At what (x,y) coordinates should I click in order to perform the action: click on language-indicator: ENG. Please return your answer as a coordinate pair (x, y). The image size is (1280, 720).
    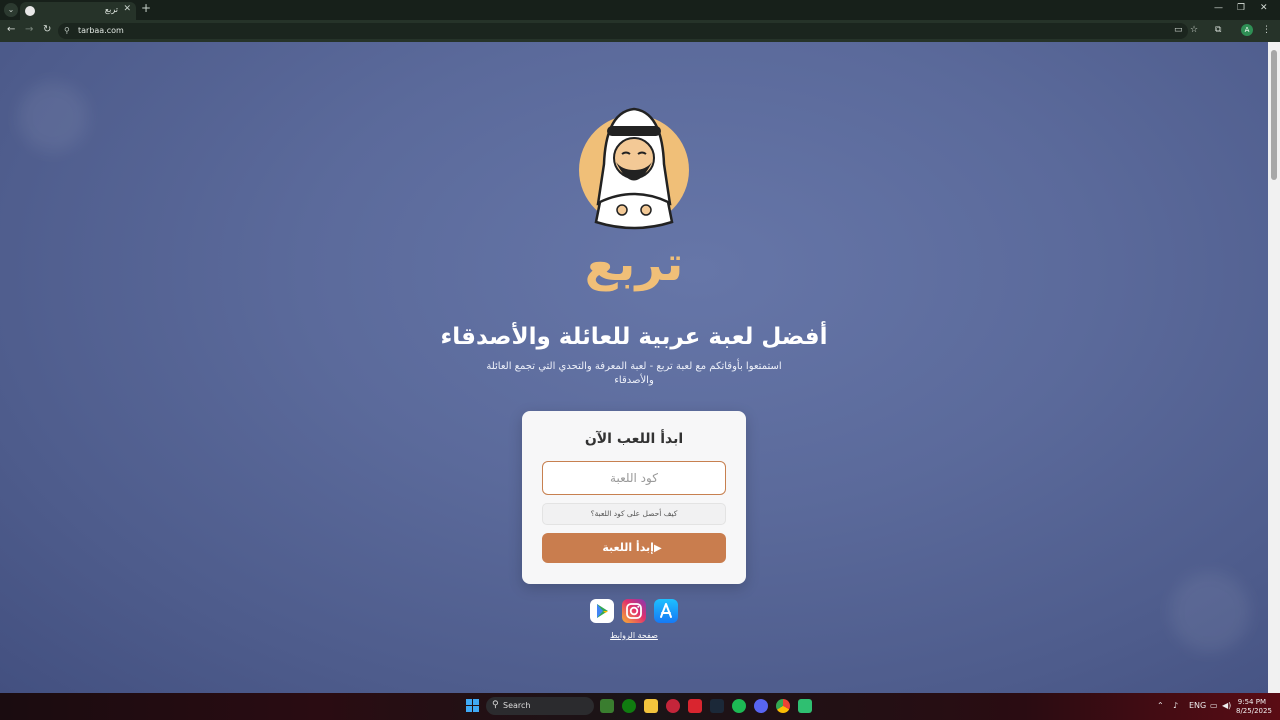
    Looking at the image, I should click on (1197, 705).